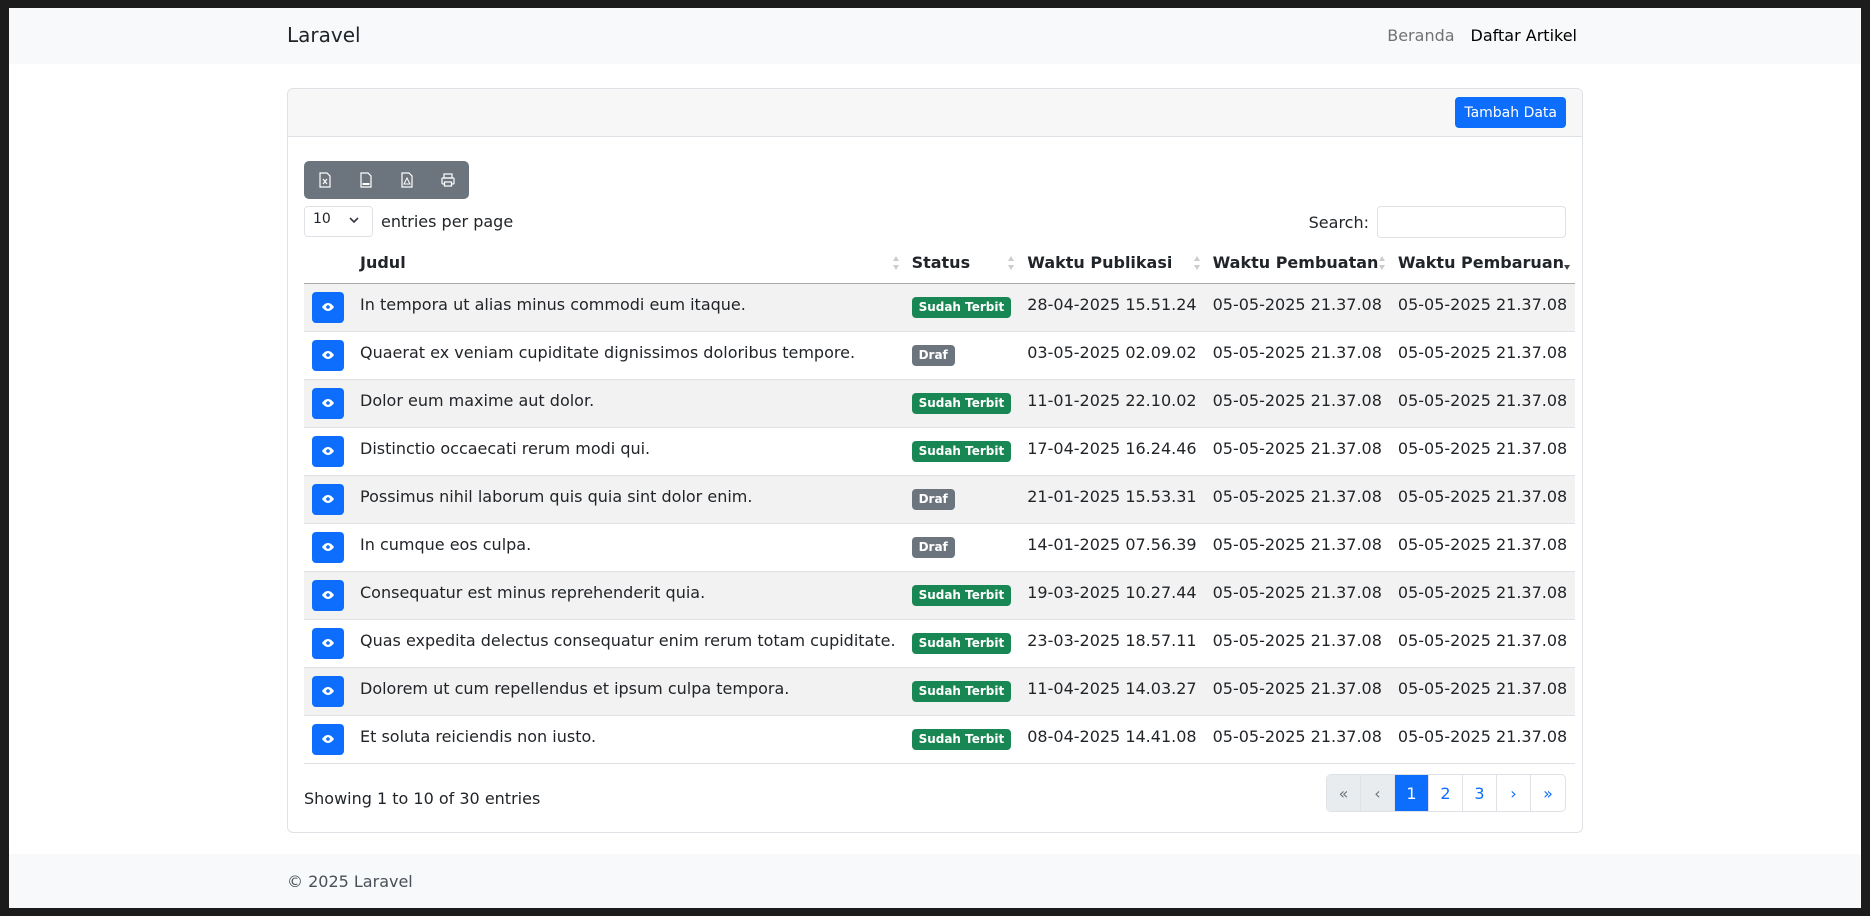  What do you see at coordinates (1548, 793) in the screenshot?
I see `pager-last: »` at bounding box center [1548, 793].